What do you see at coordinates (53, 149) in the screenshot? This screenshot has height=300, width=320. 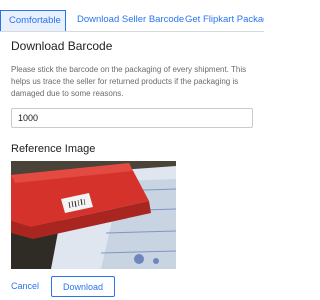 I see `reference-image-title: Reference Image` at bounding box center [53, 149].